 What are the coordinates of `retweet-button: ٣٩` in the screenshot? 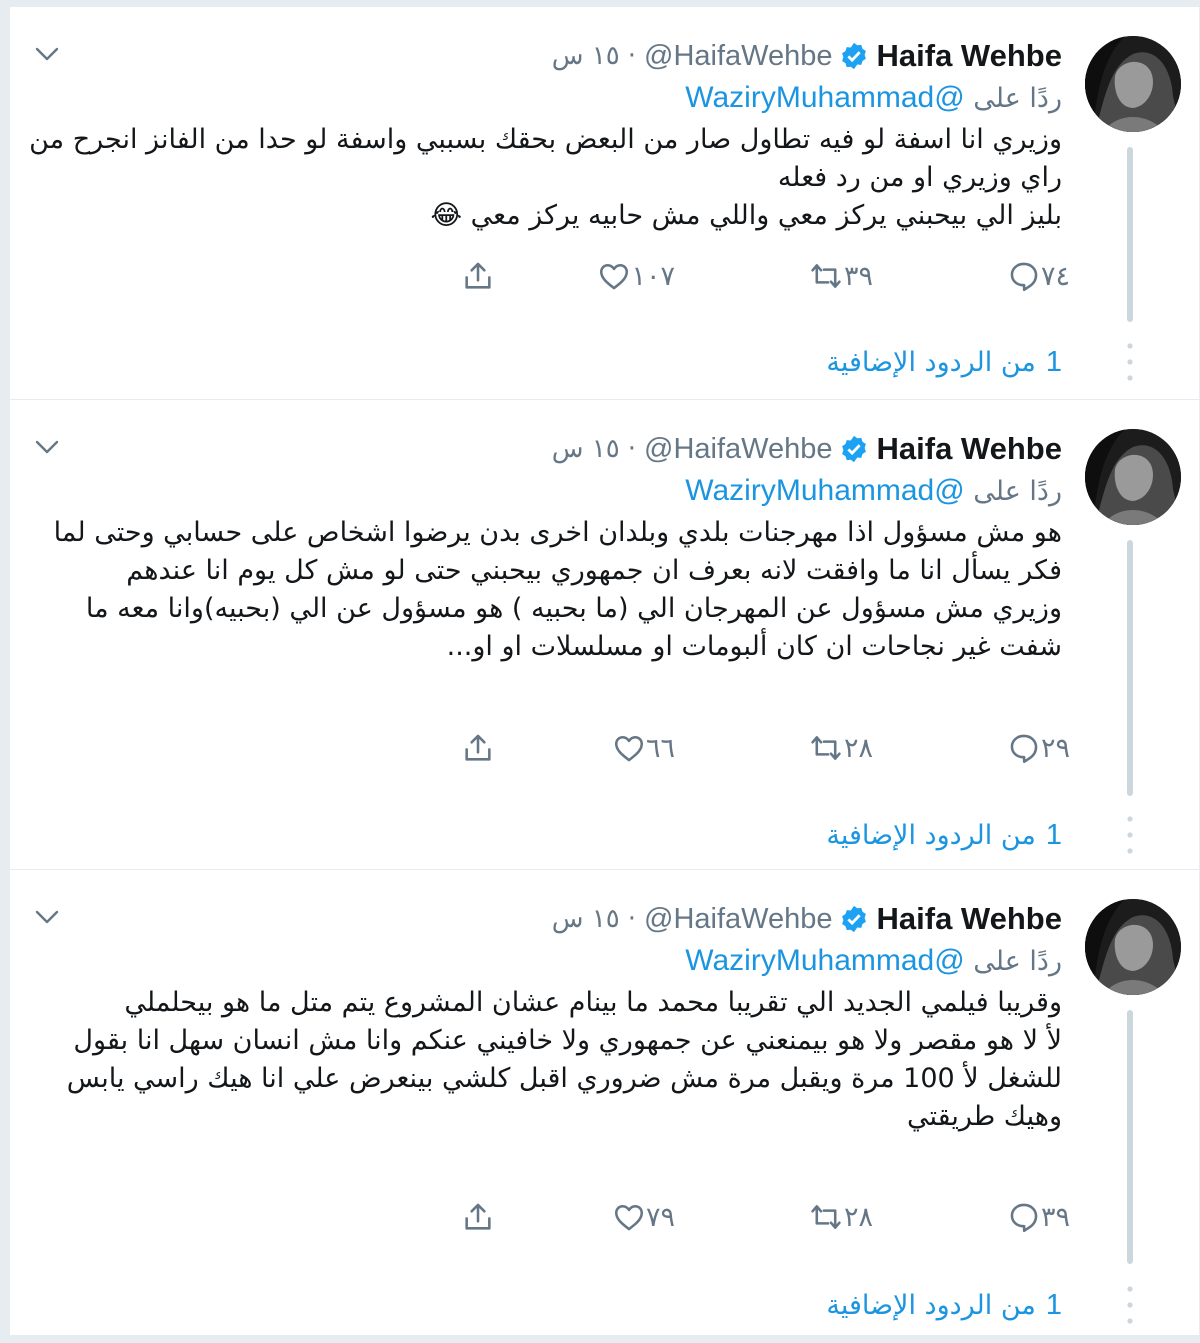 It's located at (845, 276).